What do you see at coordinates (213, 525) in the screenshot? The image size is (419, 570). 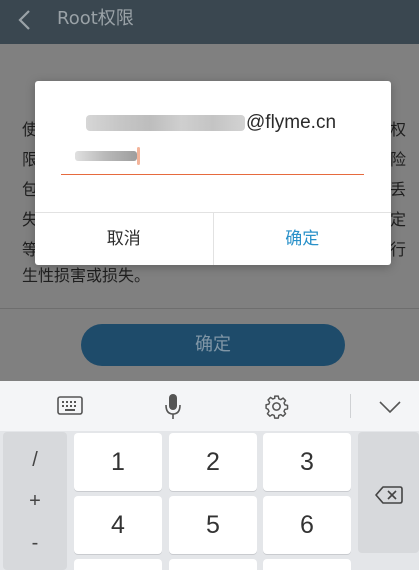 I see `key-5: 5` at bounding box center [213, 525].